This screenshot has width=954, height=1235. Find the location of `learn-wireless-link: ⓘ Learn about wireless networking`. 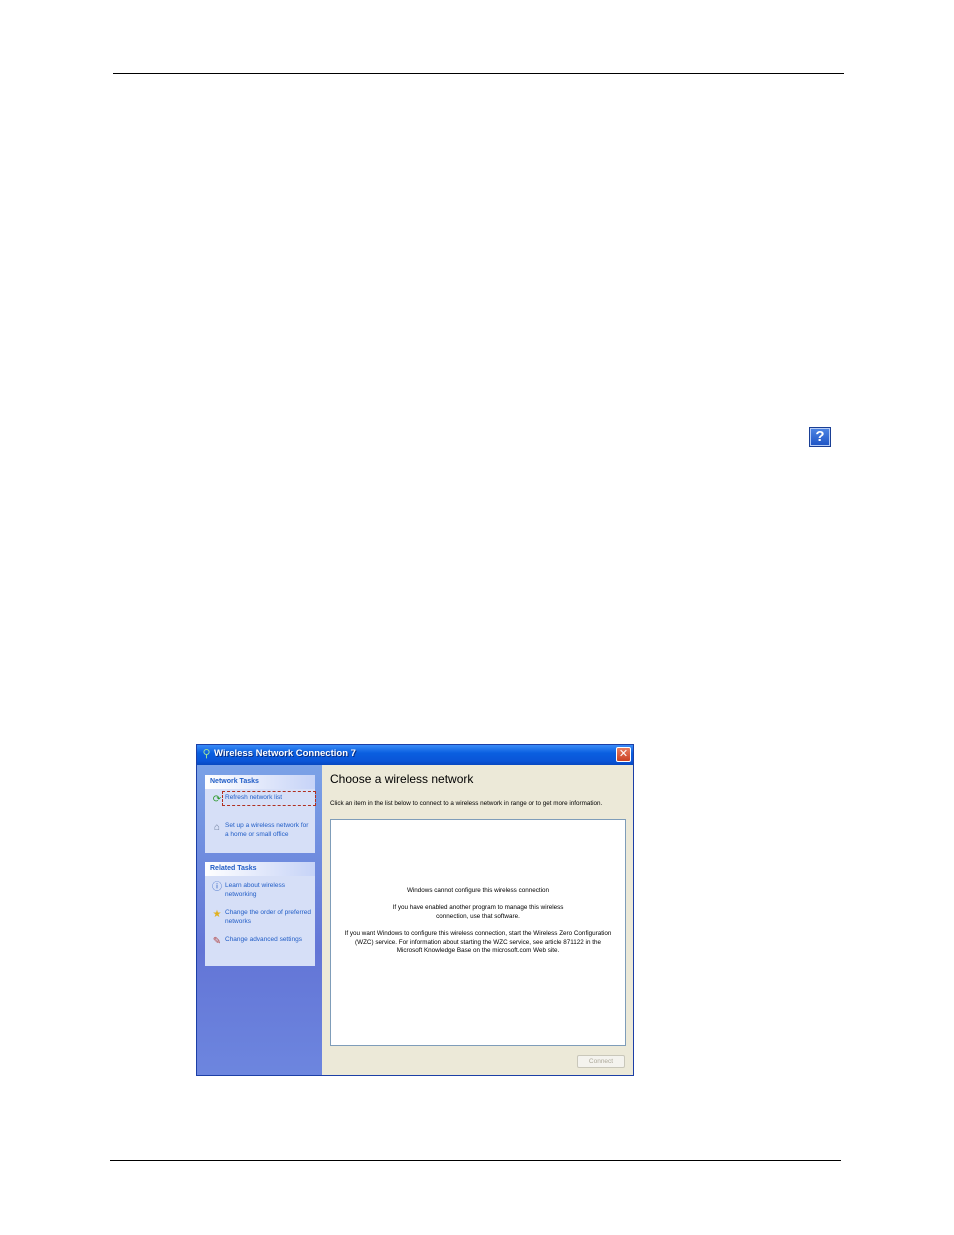

learn-wireless-link: ⓘ Learn about wireless networking is located at coordinates (261, 894).